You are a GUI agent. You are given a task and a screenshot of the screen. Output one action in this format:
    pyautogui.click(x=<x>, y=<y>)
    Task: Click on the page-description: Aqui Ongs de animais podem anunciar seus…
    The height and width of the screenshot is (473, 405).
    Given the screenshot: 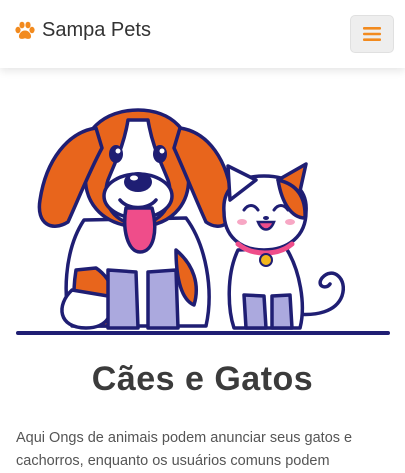 What is the action you would take?
    pyautogui.click(x=184, y=449)
    